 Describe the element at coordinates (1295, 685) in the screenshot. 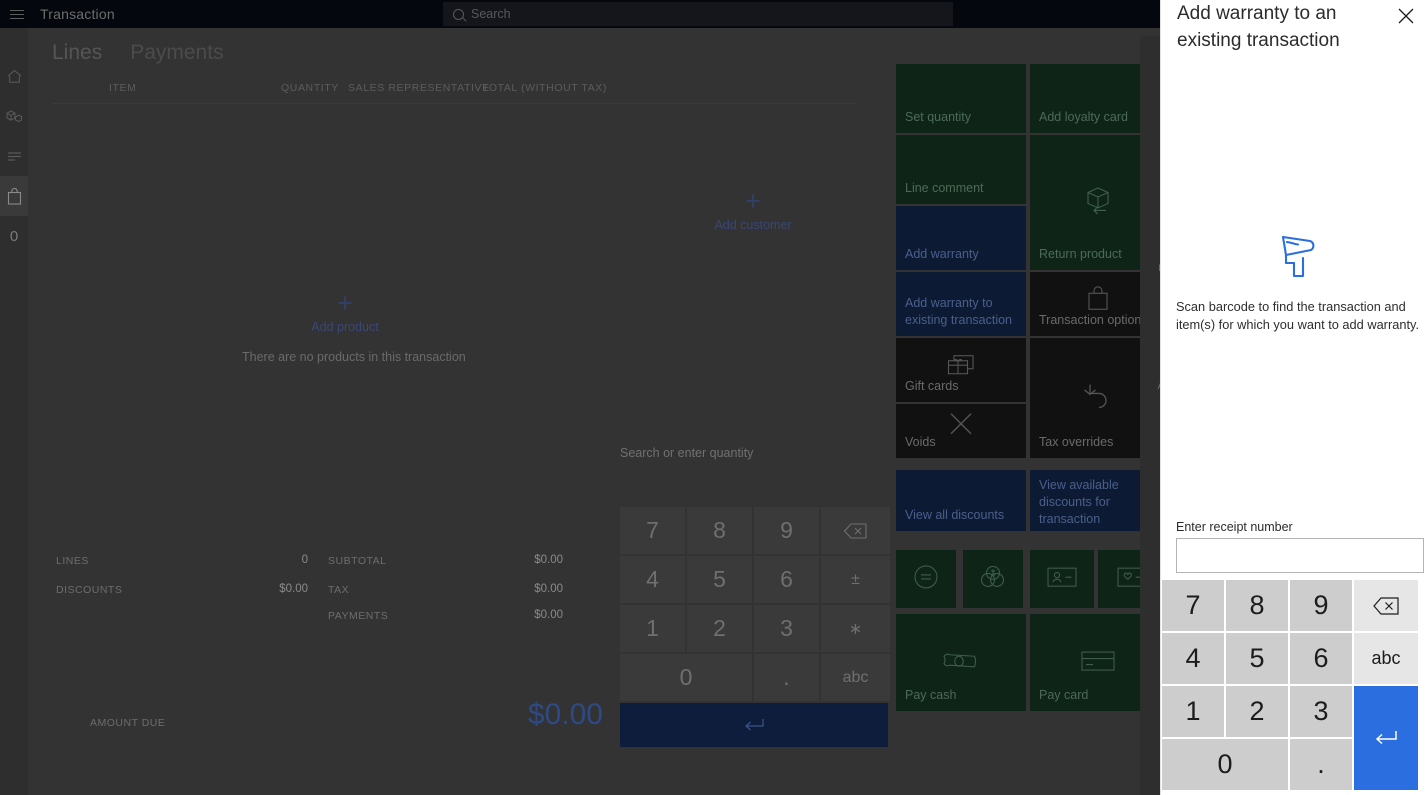

I see `flyout-numpad: 7 8 9 4 5 6 abc 1 2 3 0 .` at that location.